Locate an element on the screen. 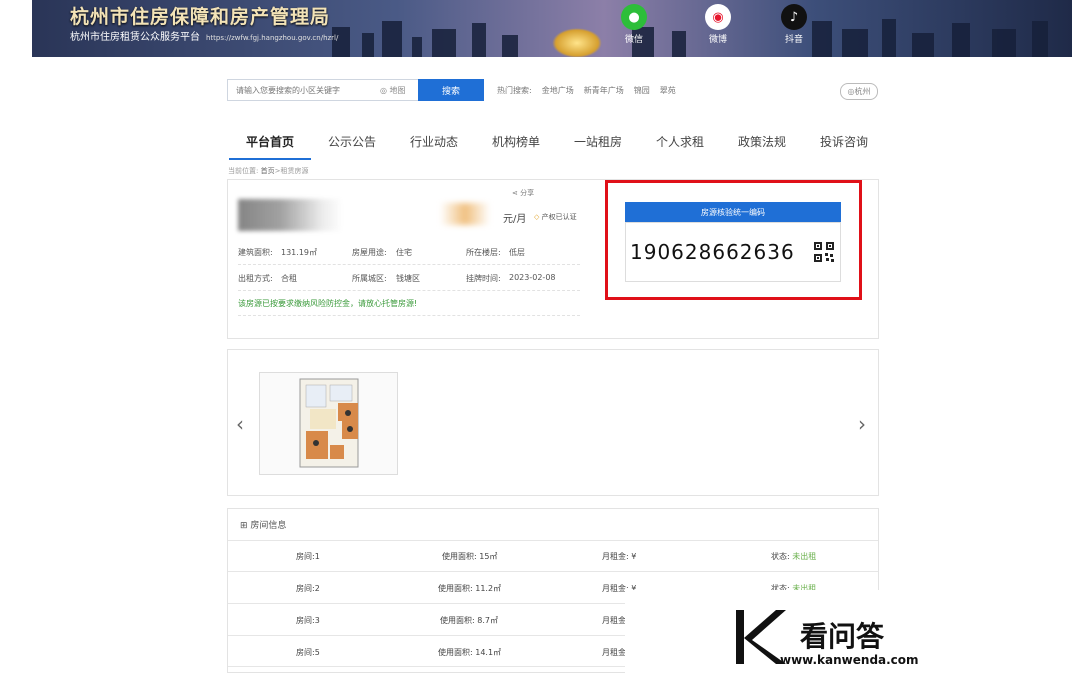  tab-one-stop-rental: 一站租房 is located at coordinates (598, 146).